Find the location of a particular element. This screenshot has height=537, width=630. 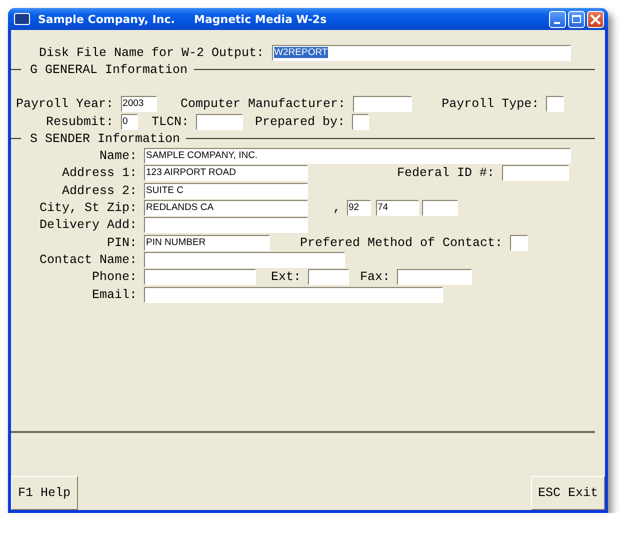

field-label: City, St Zip: is located at coordinates (87, 208).